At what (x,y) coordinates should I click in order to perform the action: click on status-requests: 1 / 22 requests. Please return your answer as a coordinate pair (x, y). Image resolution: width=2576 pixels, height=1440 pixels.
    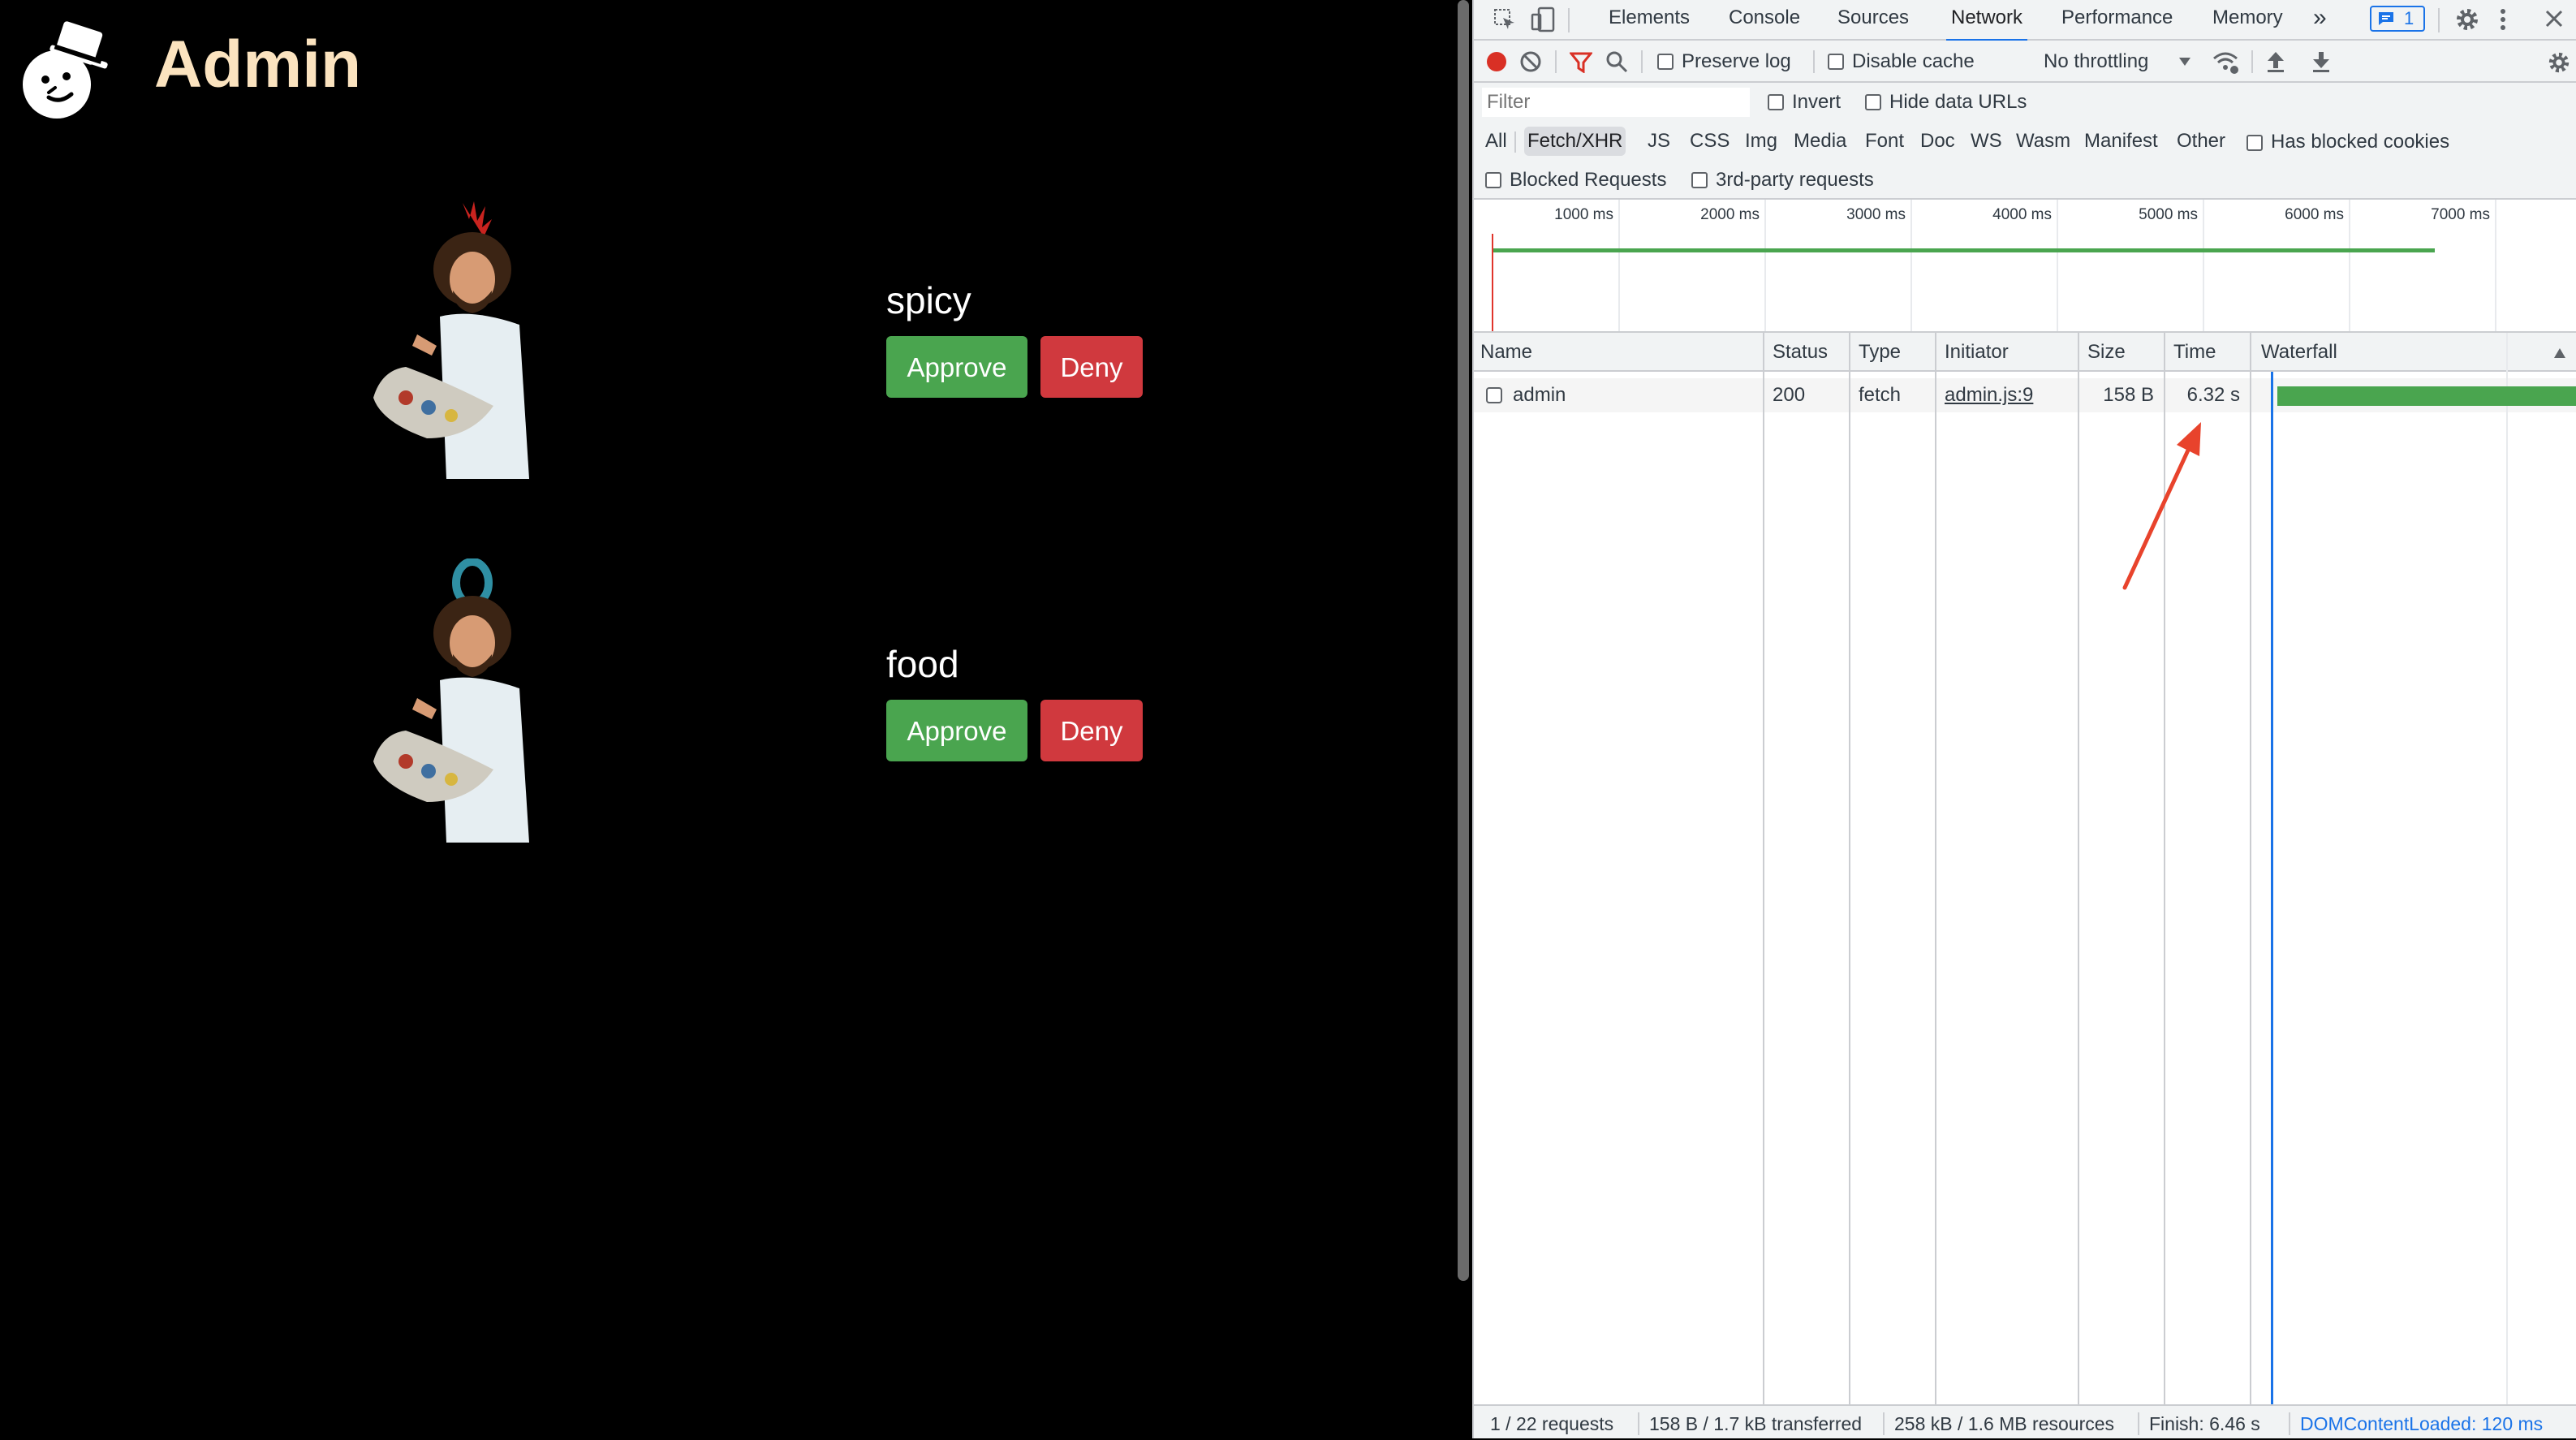
    Looking at the image, I should click on (1552, 1423).